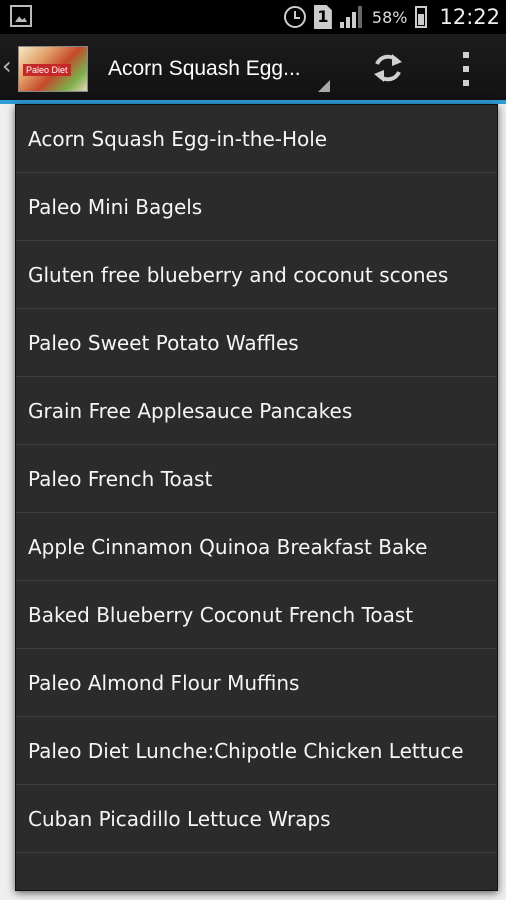 The image size is (506, 900). I want to click on clock: 12:22, so click(469, 17).